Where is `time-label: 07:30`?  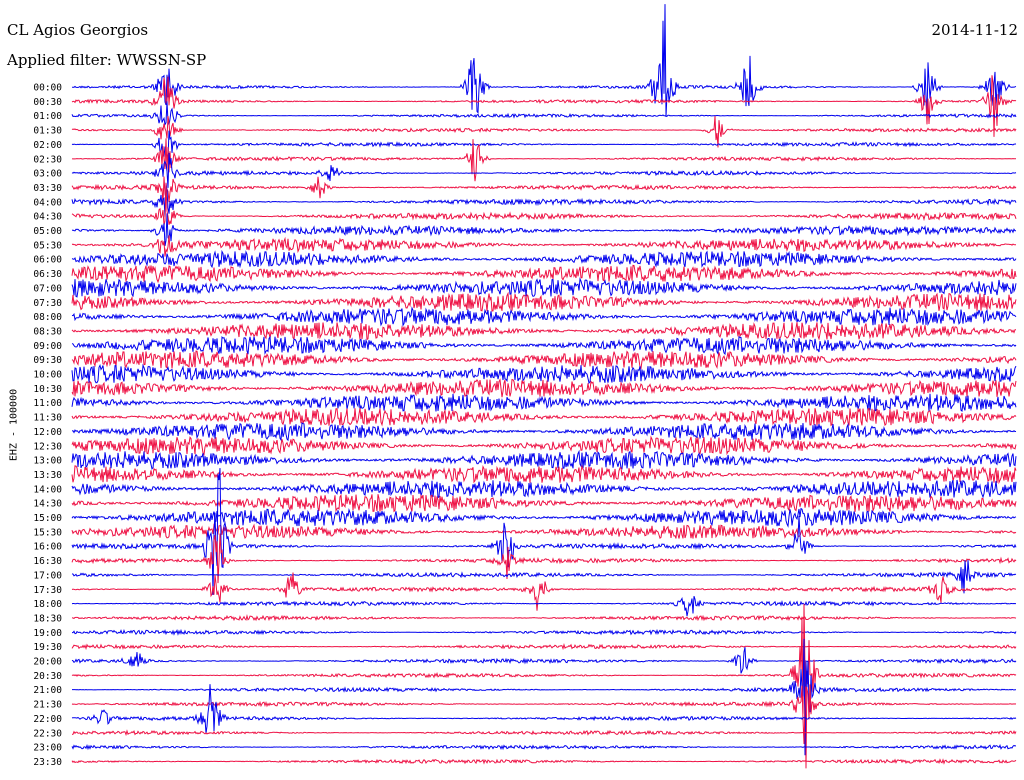 time-label: 07:30 is located at coordinates (47, 303).